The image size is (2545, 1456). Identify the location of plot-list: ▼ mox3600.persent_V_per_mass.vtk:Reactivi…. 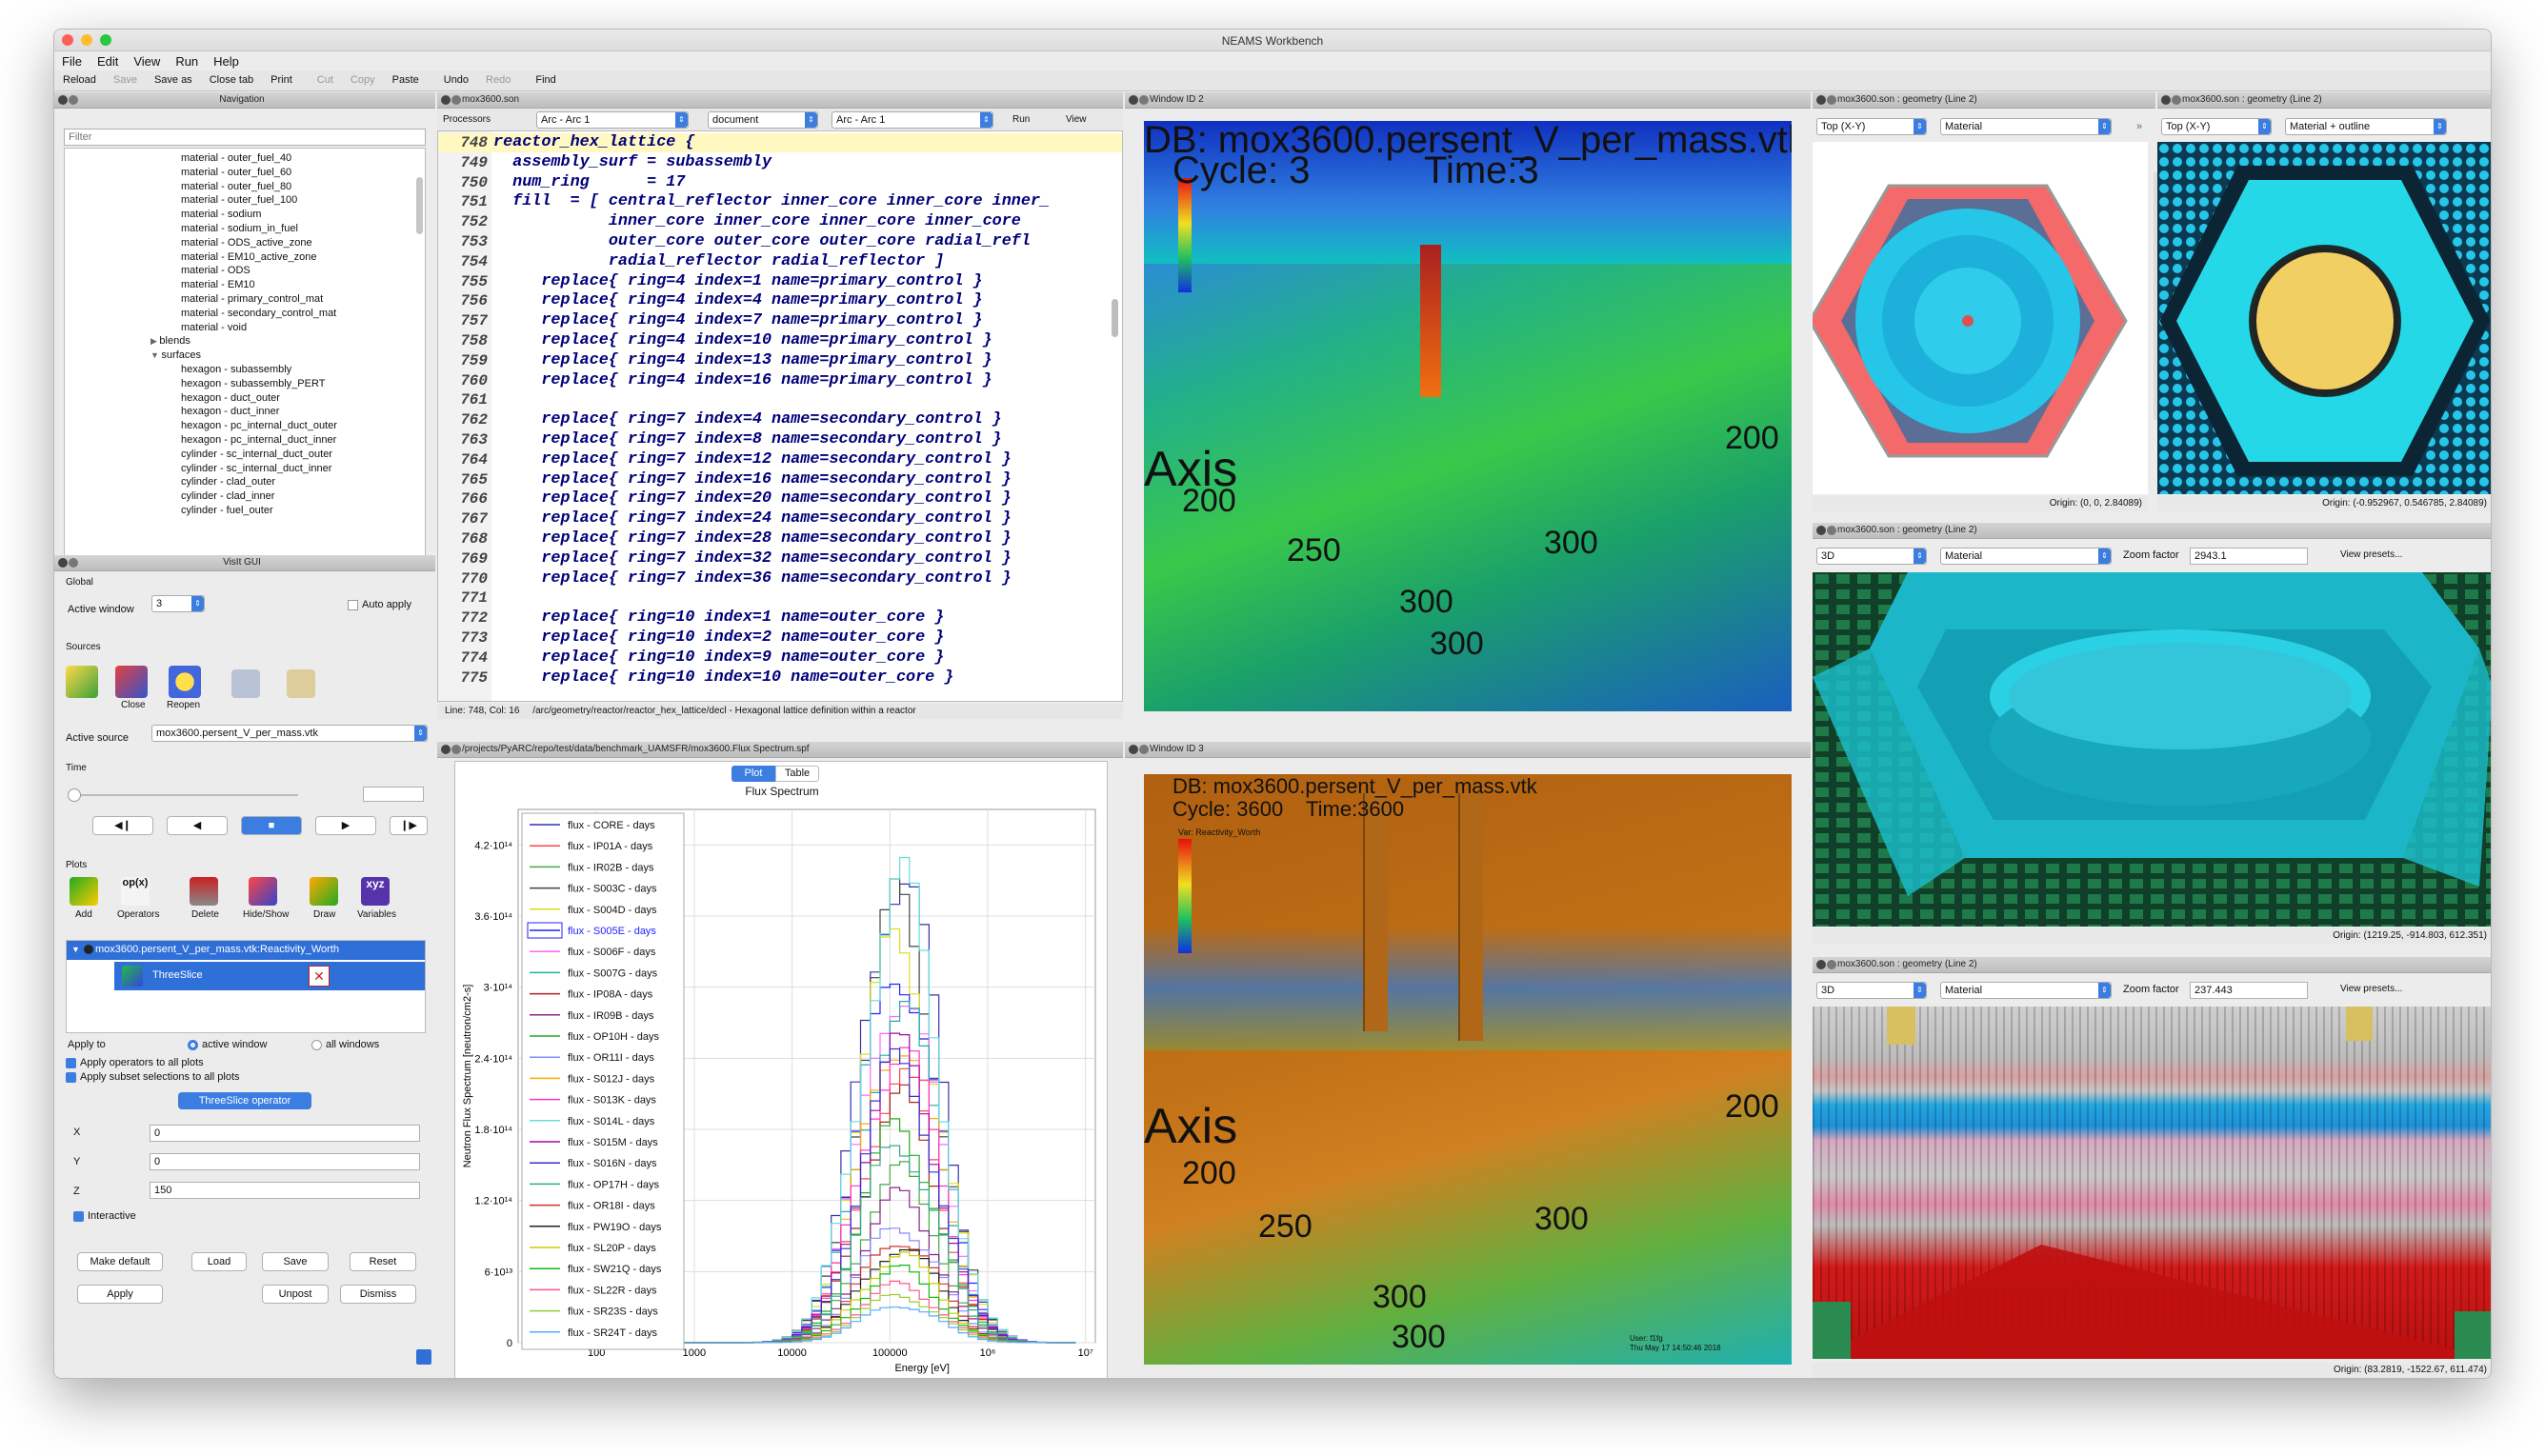
(246, 987).